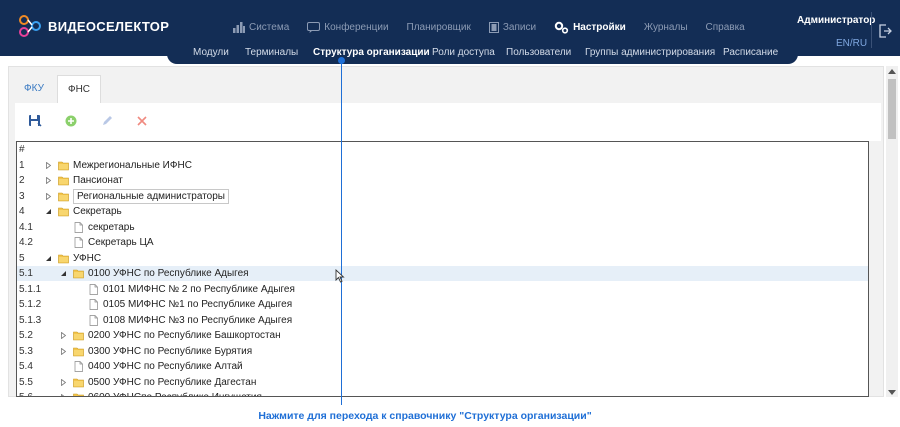 The height and width of the screenshot is (427, 900). What do you see at coordinates (172, 382) in the screenshot?
I see `node-label: 0500 УФНС по Республике Дагестан` at bounding box center [172, 382].